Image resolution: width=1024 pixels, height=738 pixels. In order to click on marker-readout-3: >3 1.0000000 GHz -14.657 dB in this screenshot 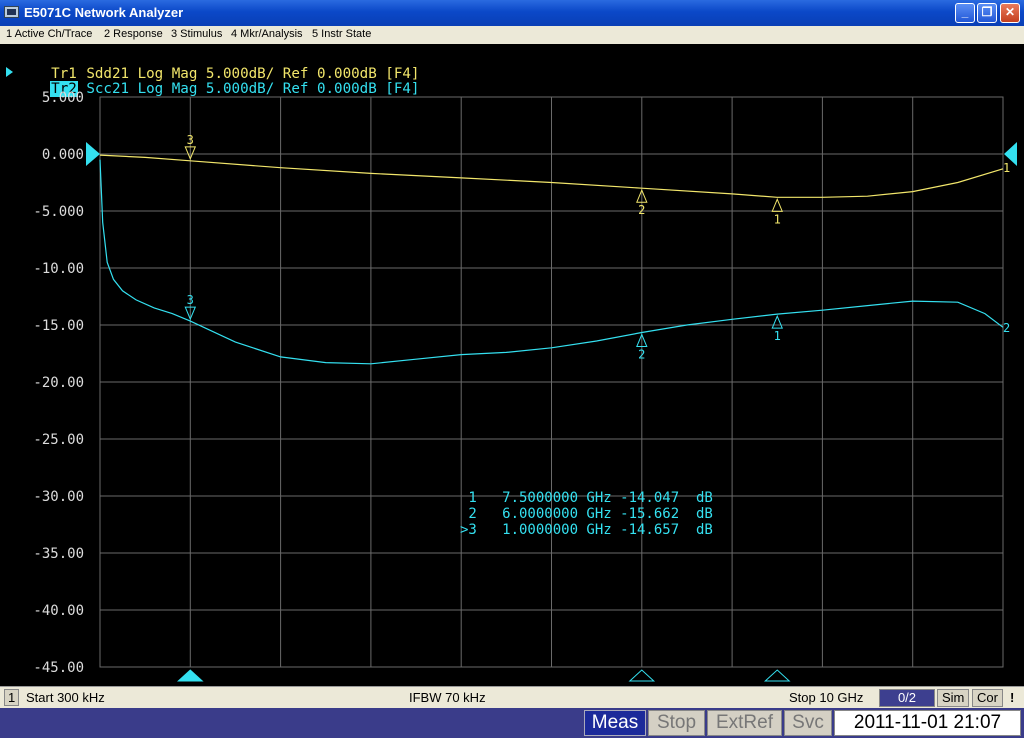, I will do `click(586, 530)`.